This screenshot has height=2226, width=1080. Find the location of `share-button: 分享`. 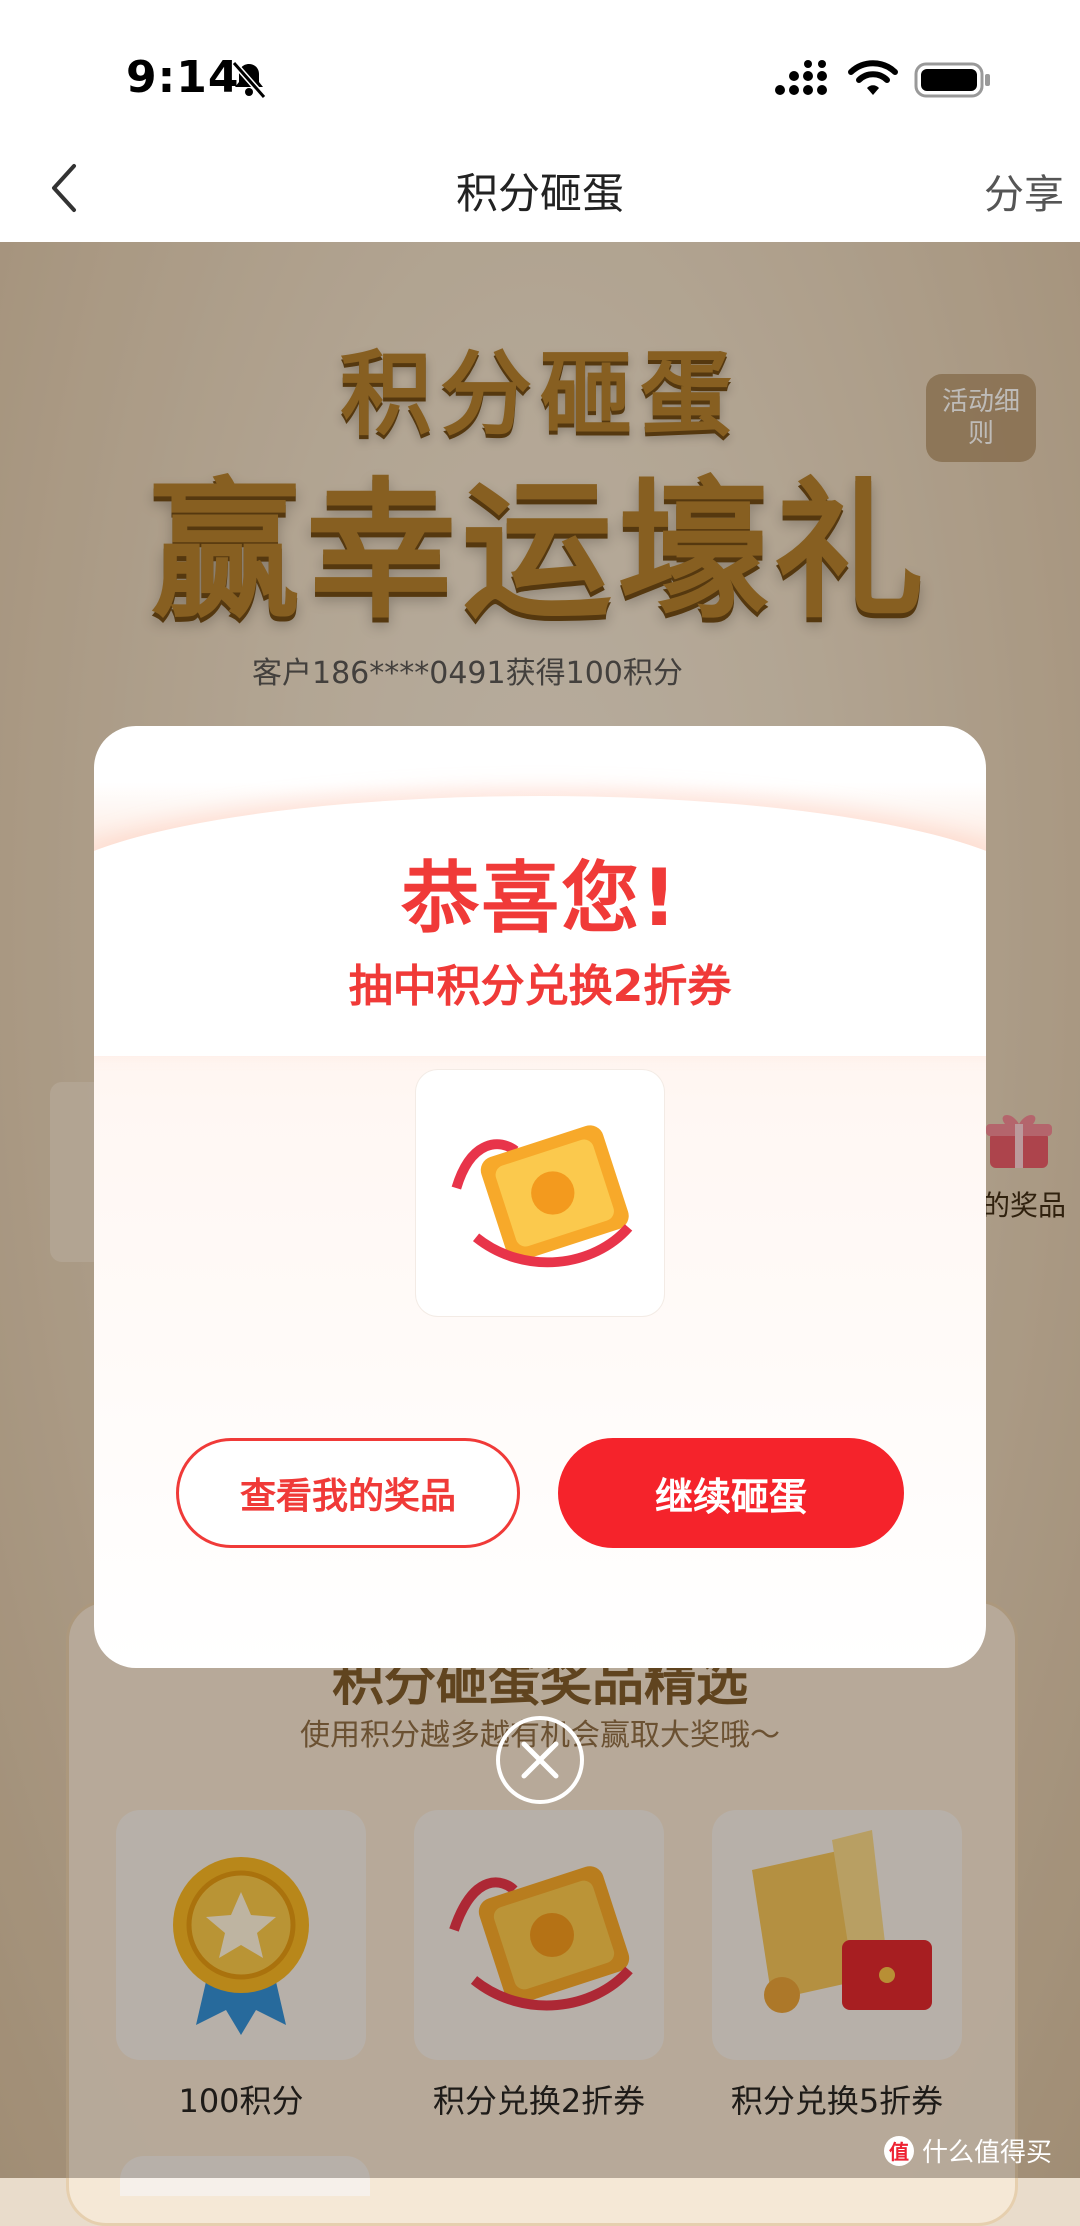

share-button: 分享 is located at coordinates (1024, 191).